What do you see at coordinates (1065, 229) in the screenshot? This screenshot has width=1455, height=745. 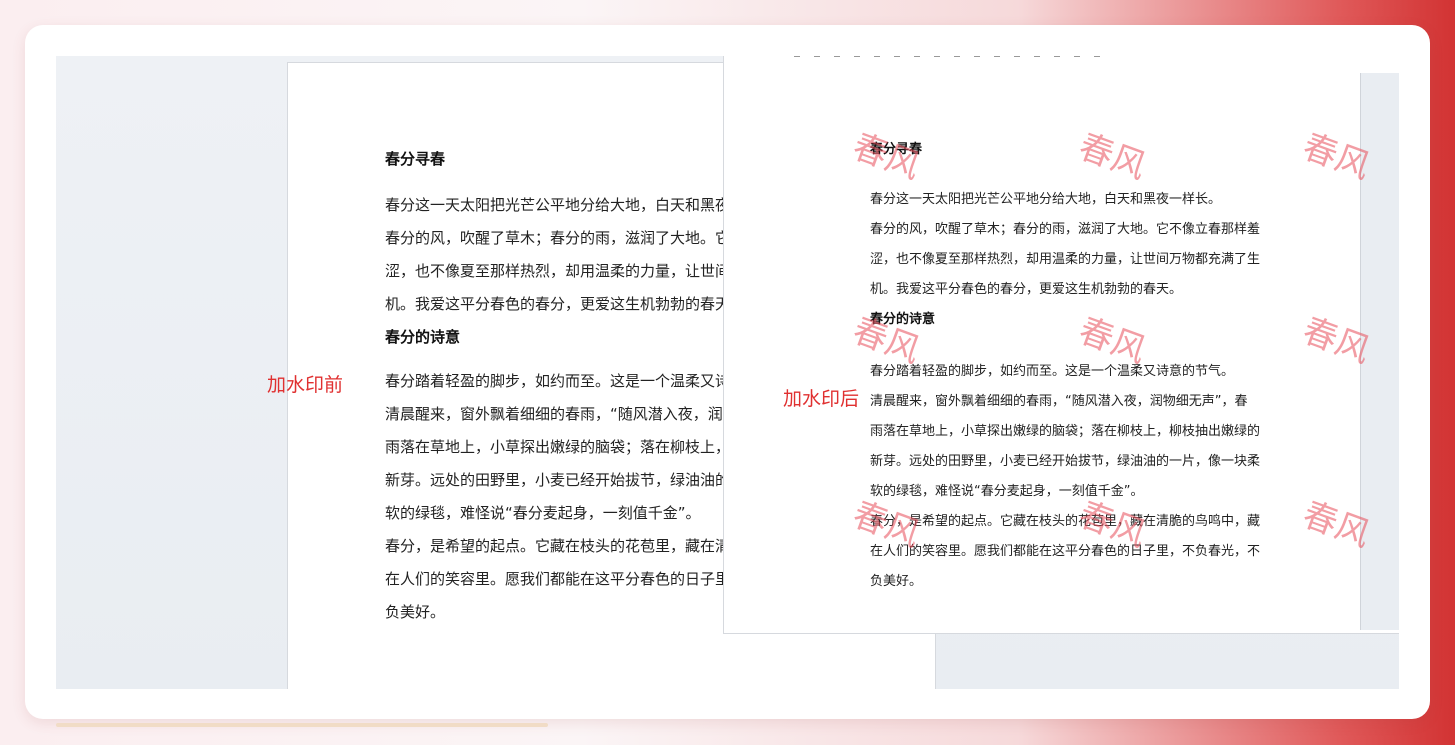 I see `text-line: 春分的风，吹醒了草木；春分的雨，滋润了大地。它不像立春那样羞` at bounding box center [1065, 229].